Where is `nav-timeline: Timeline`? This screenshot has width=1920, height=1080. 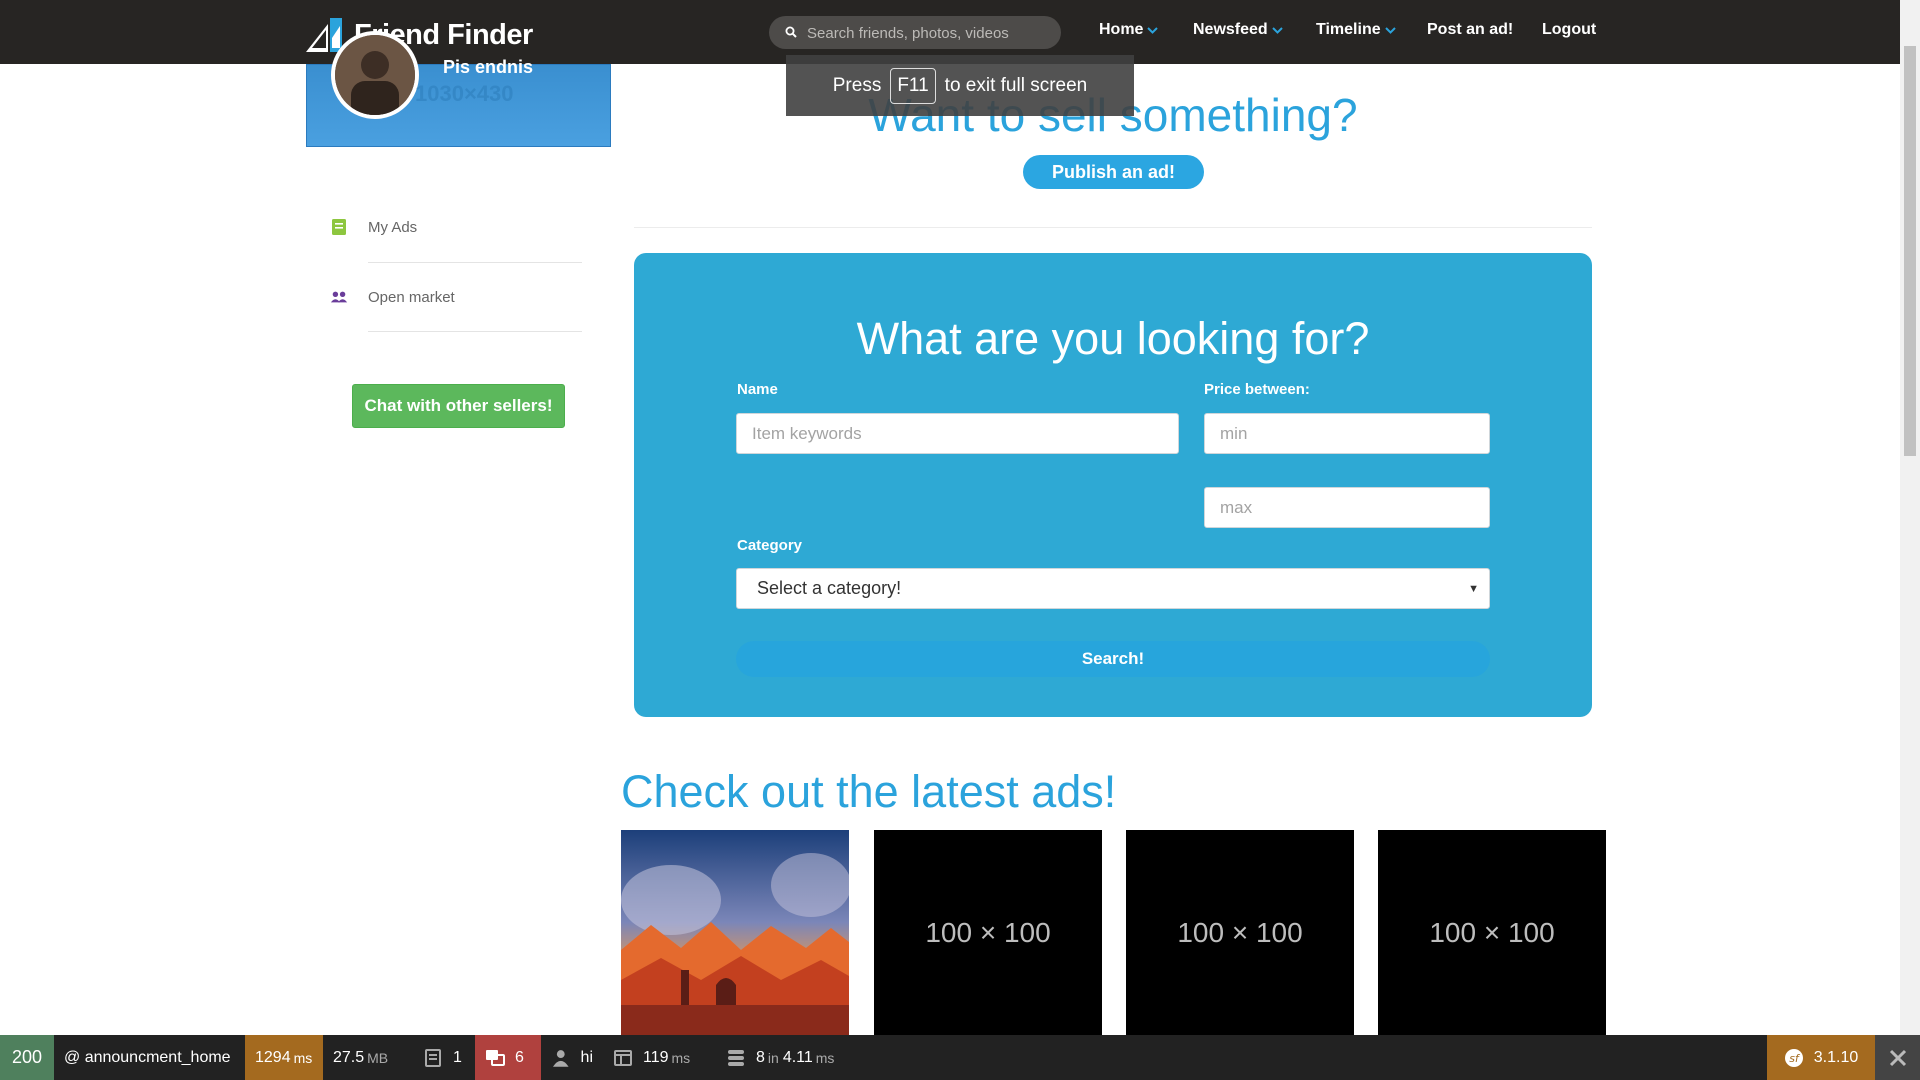
nav-timeline: Timeline is located at coordinates (1356, 30).